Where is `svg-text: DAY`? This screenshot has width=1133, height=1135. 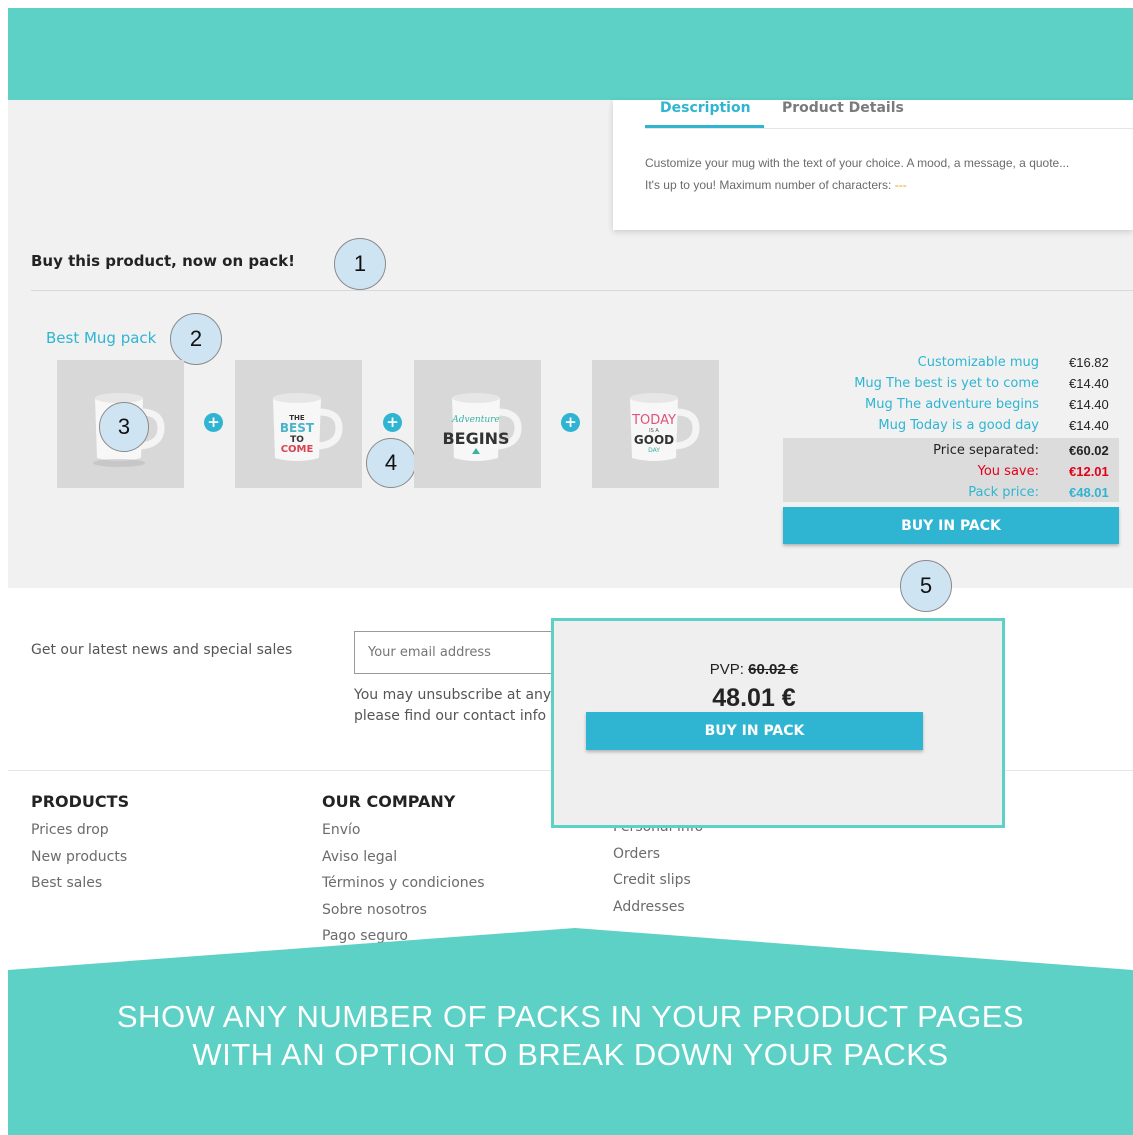 svg-text: DAY is located at coordinates (654, 450).